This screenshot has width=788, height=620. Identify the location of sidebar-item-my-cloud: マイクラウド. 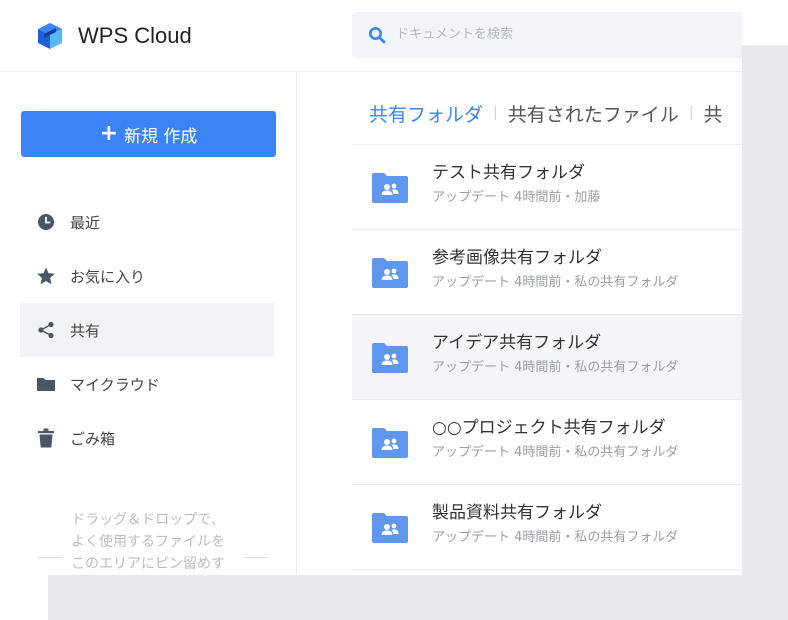
(147, 384).